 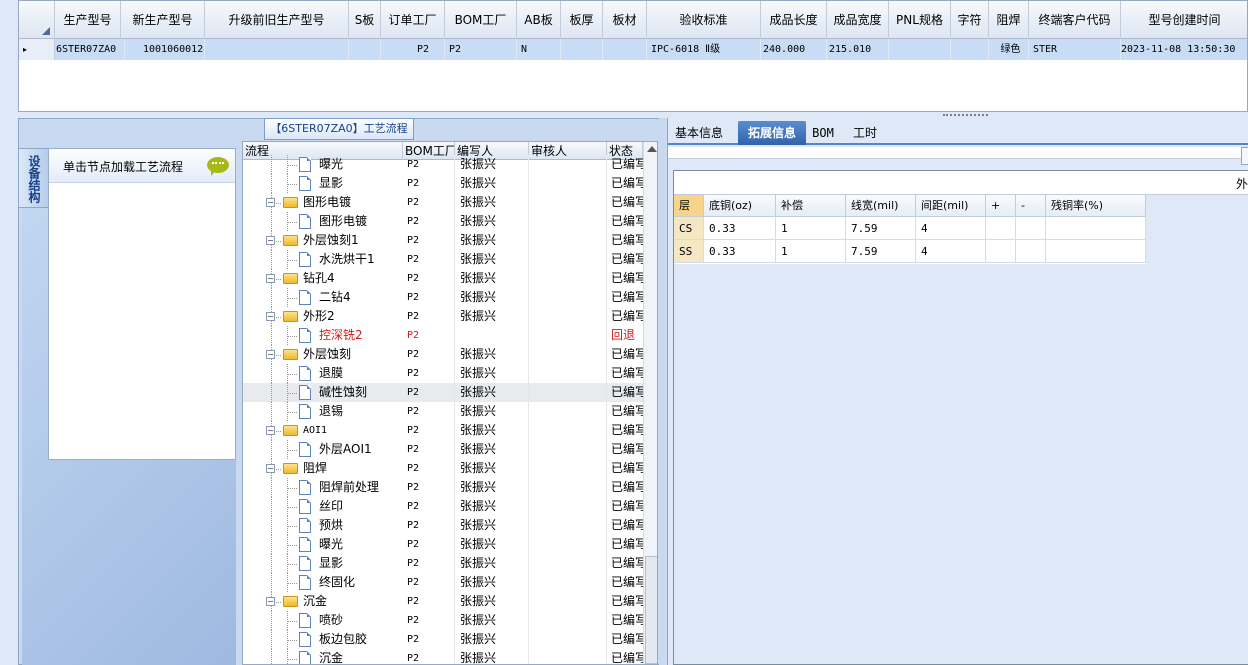 What do you see at coordinates (443, 582) in the screenshot?
I see `tree-row: 终固化 P2张振兴 已编写` at bounding box center [443, 582].